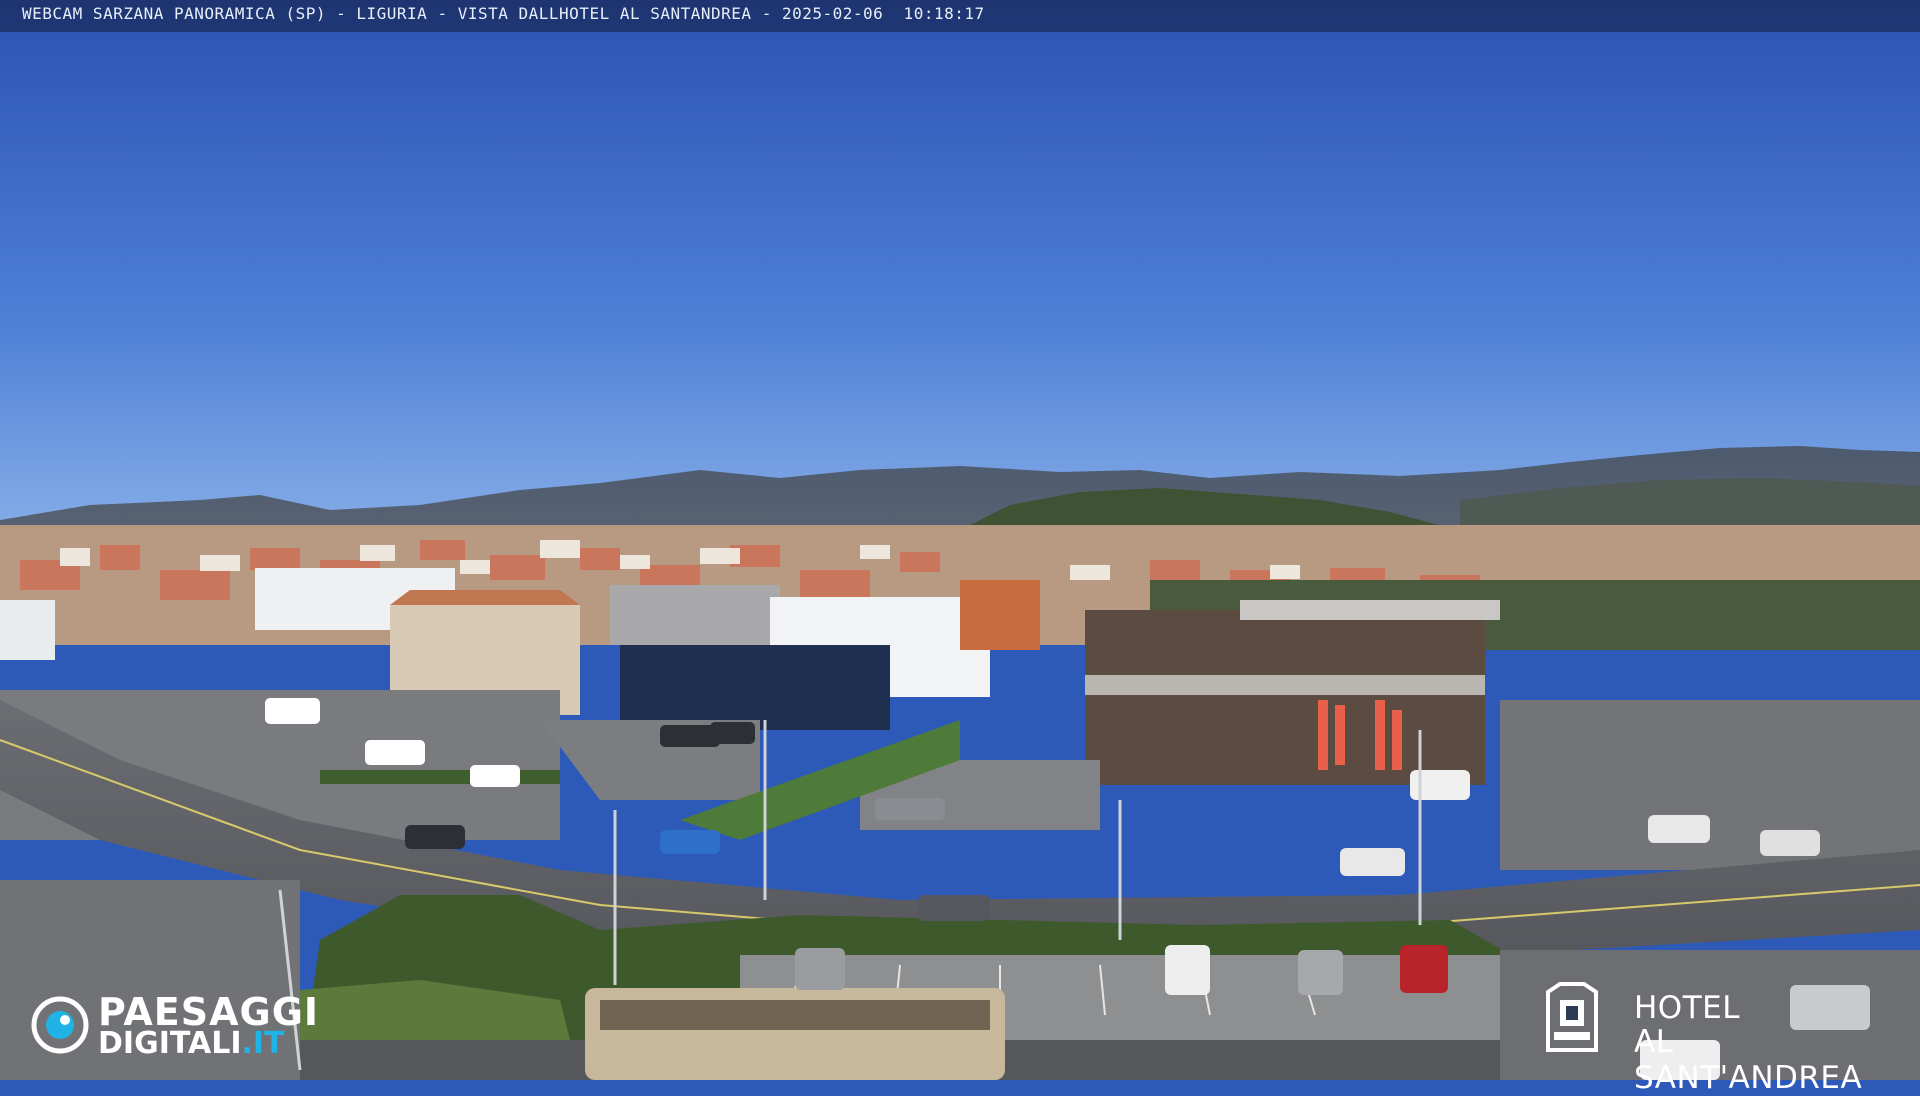 This screenshot has width=1920, height=1096. Describe the element at coordinates (60, 1025) in the screenshot. I see `eye-icon` at that location.